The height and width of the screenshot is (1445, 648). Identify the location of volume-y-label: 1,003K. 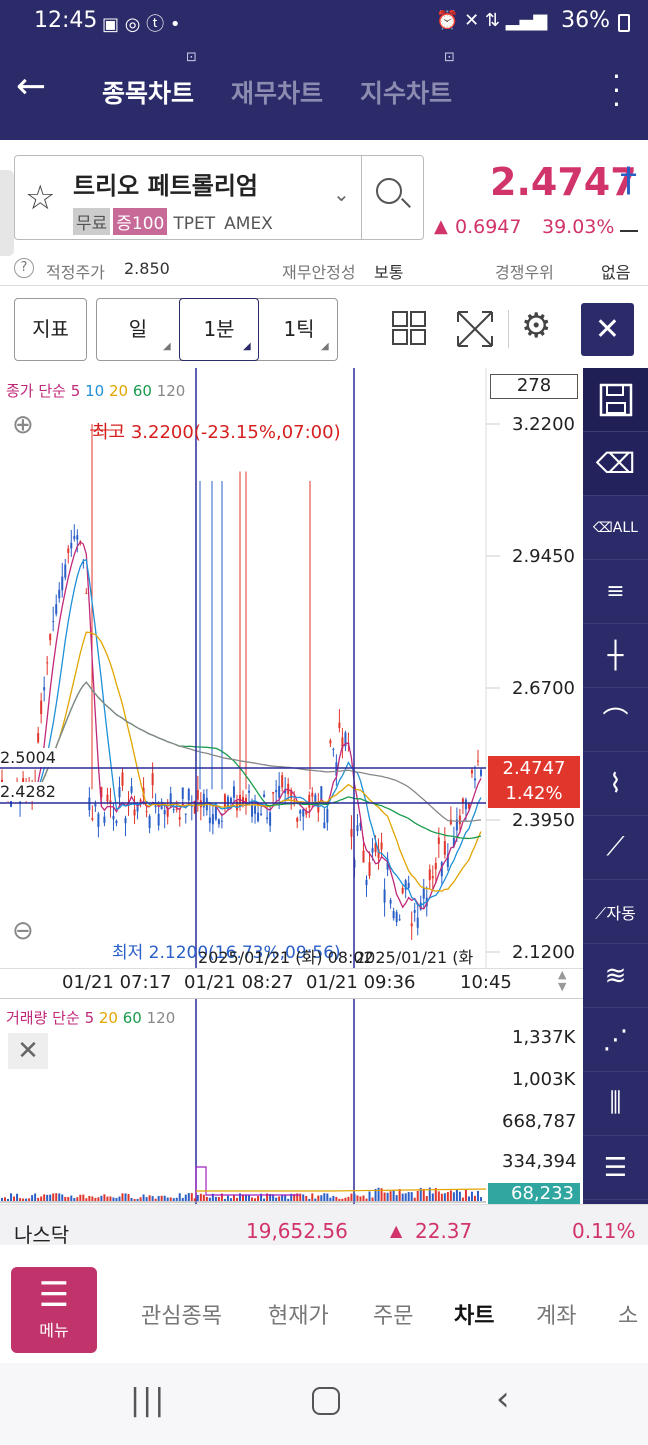
(544, 1079).